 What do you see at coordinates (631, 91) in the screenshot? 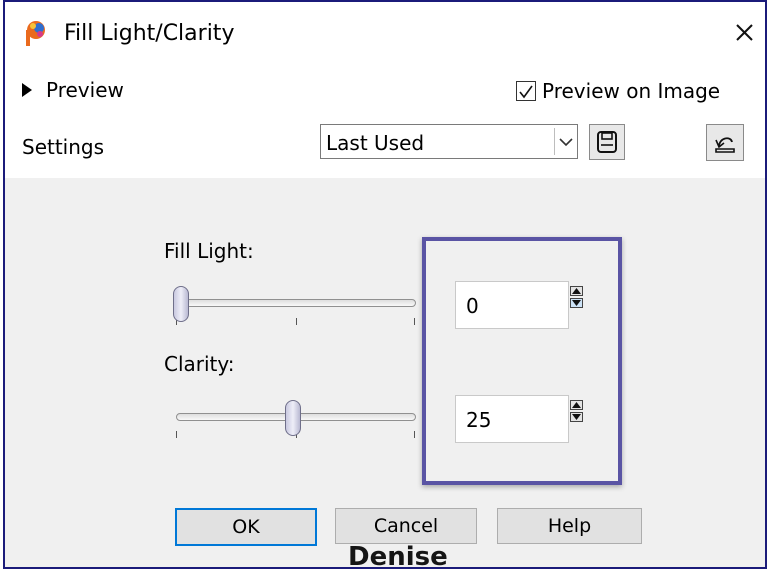
I see `preview-on-image-label: Preview on Image` at bounding box center [631, 91].